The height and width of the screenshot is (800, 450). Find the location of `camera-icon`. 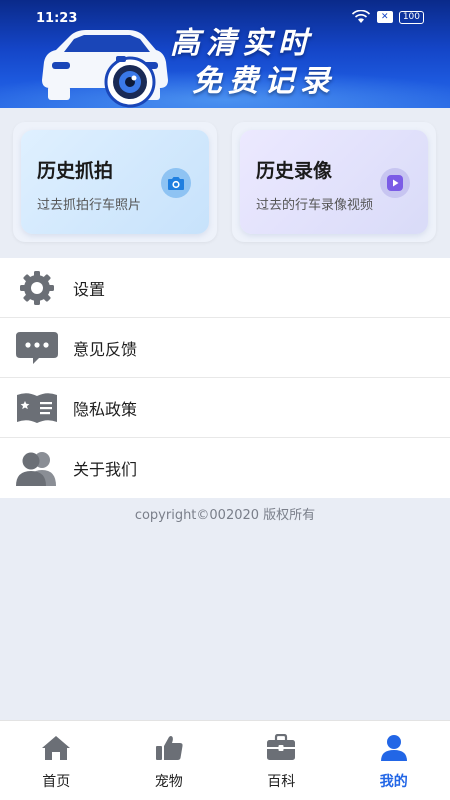

camera-icon is located at coordinates (176, 183).